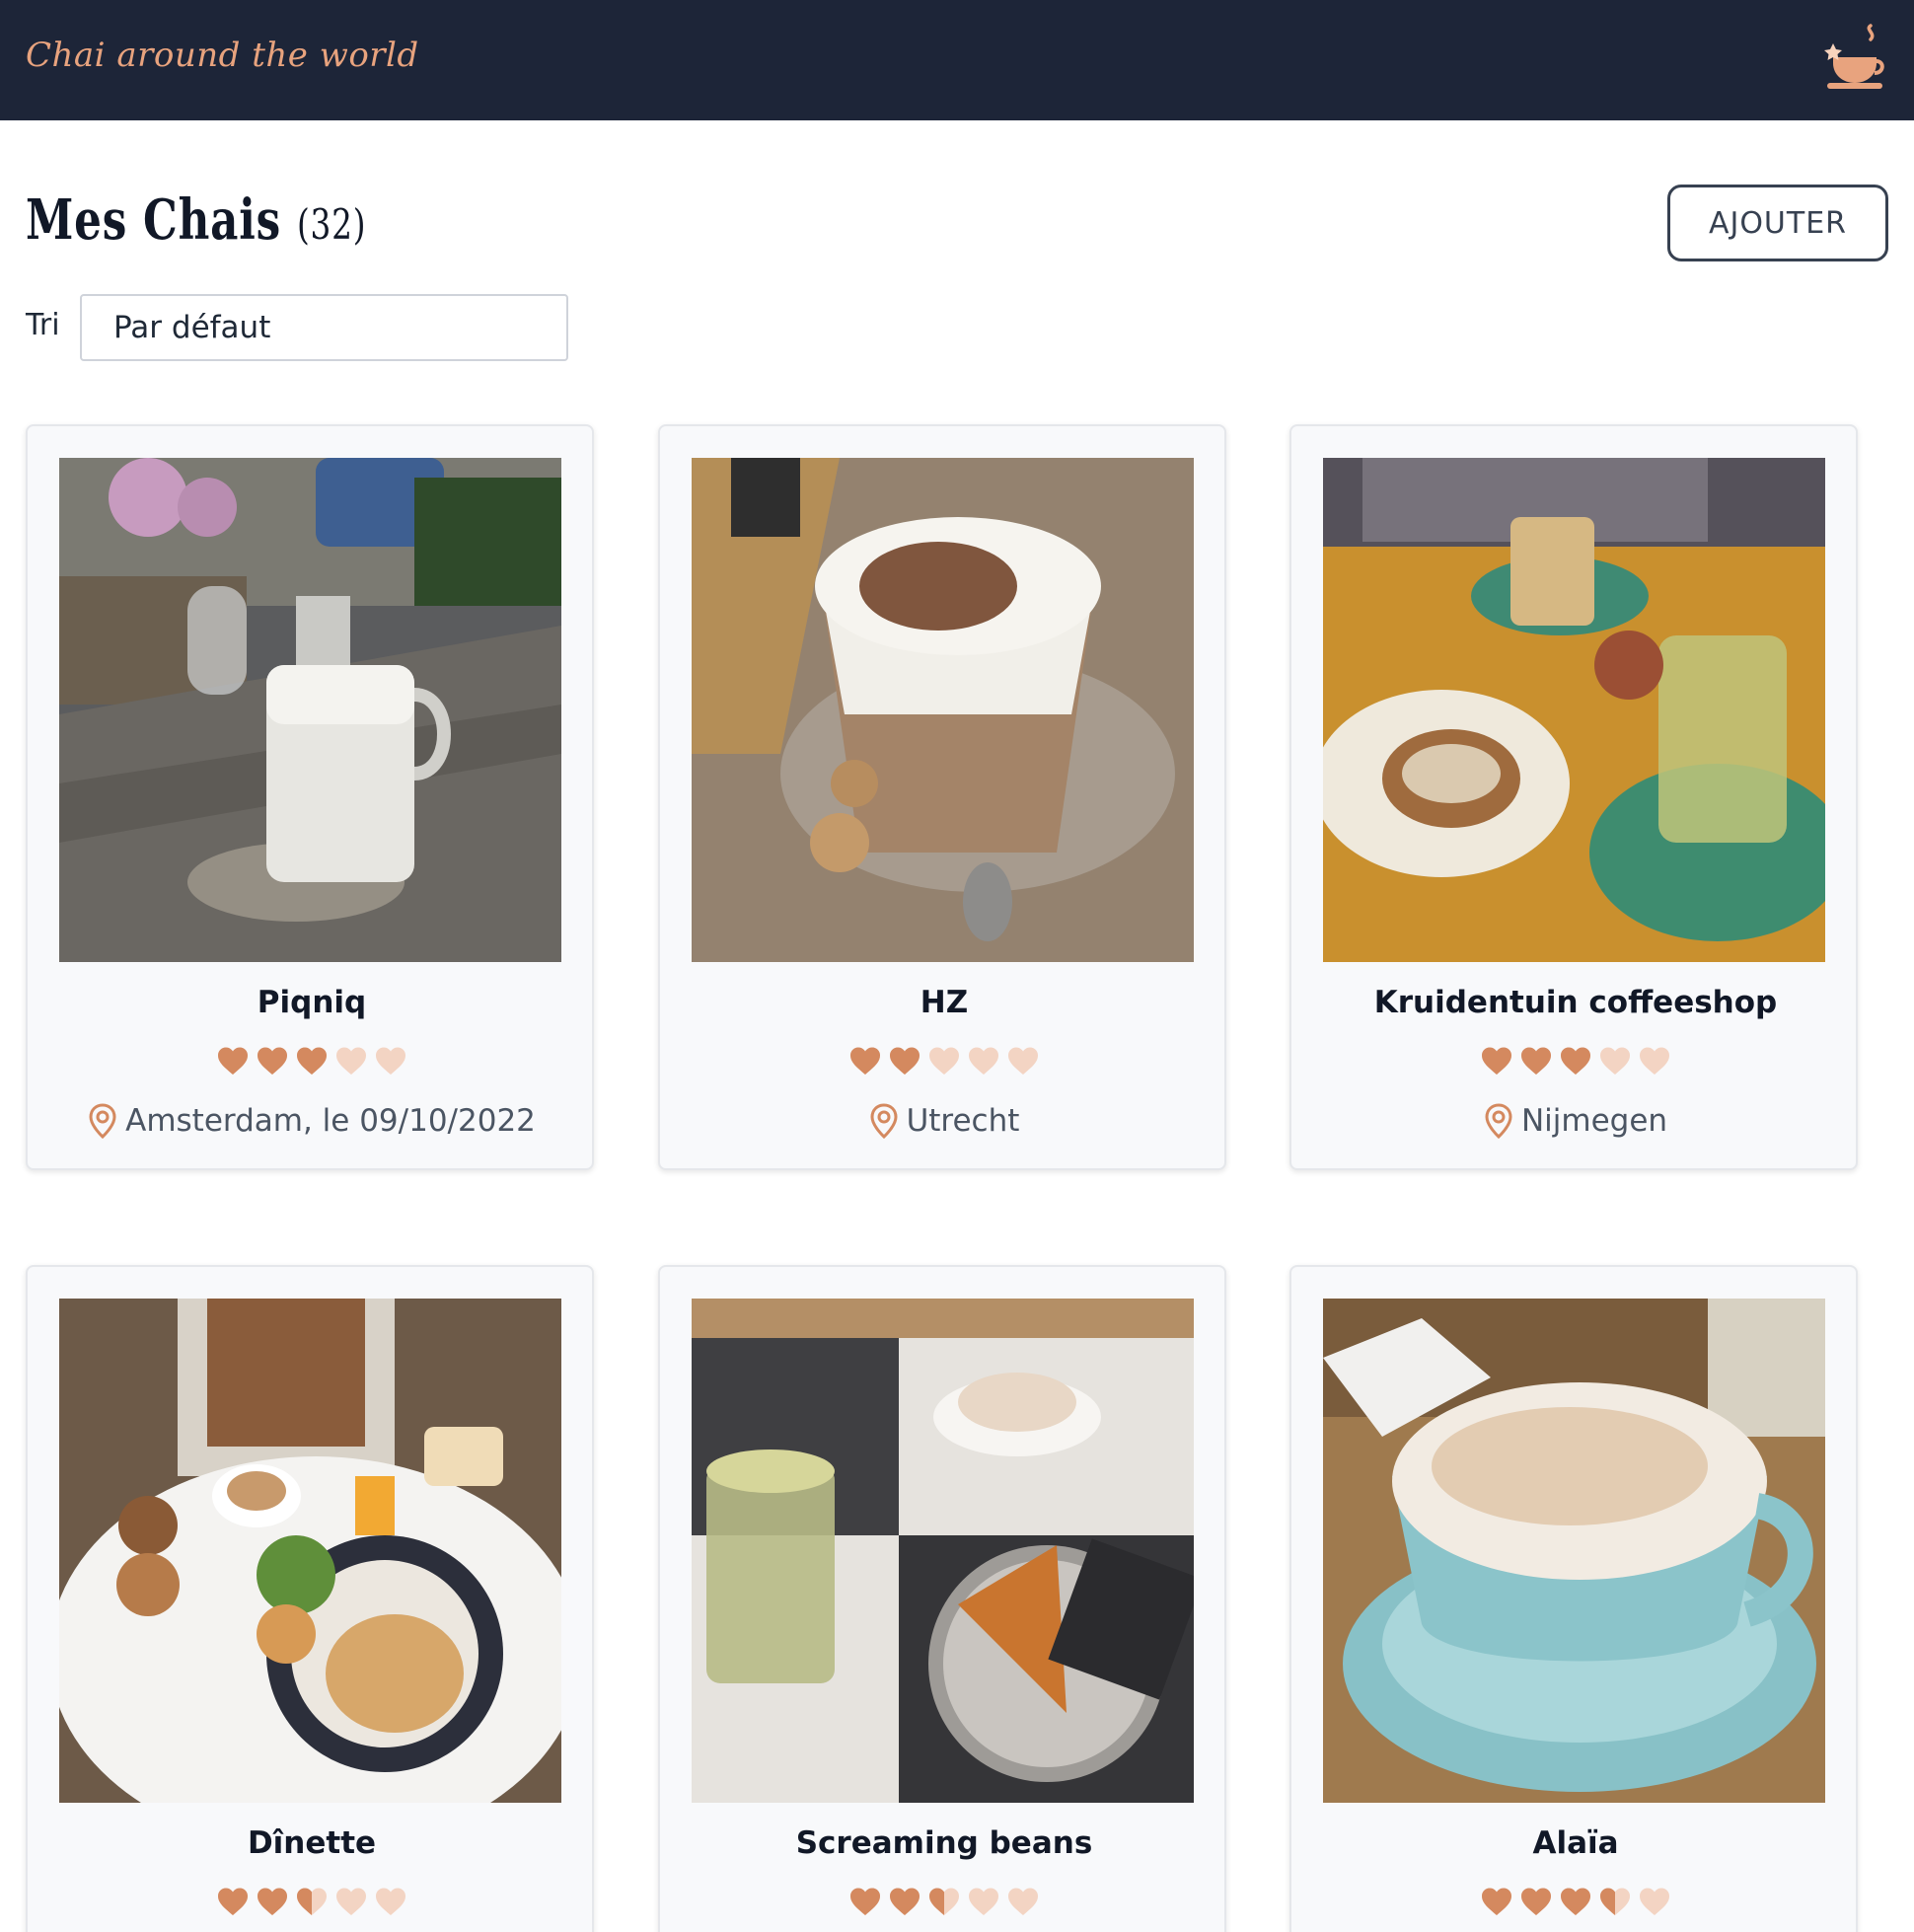  Describe the element at coordinates (312, 1843) in the screenshot. I see `card-name: Dînette` at that location.